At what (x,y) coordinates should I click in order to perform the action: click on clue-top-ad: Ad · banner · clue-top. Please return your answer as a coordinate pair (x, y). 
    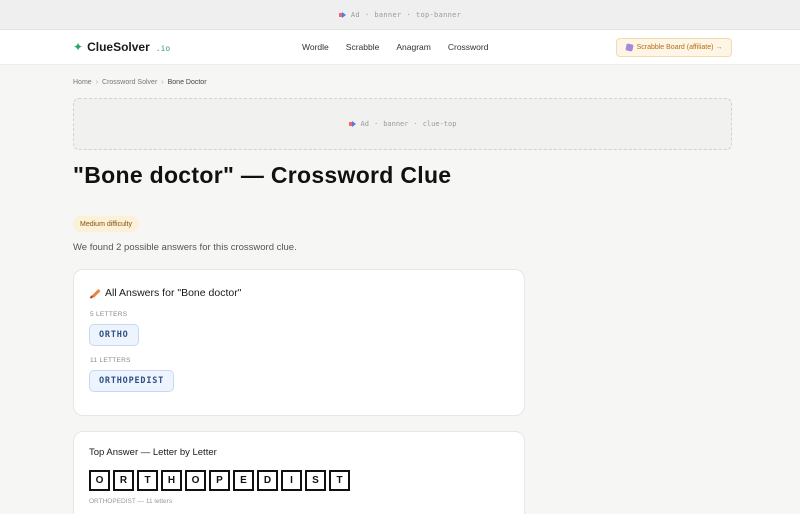
    Looking at the image, I should click on (402, 124).